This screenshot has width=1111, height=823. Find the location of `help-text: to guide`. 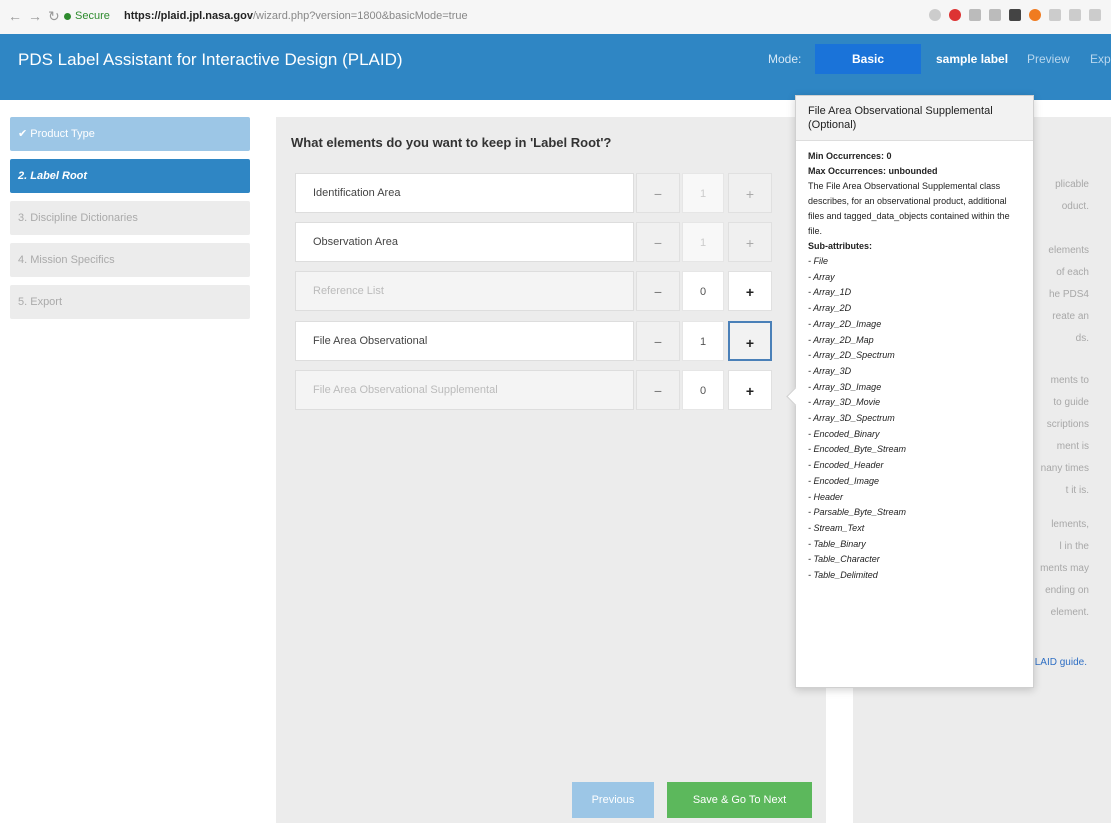

help-text: to guide is located at coordinates (1071, 402).